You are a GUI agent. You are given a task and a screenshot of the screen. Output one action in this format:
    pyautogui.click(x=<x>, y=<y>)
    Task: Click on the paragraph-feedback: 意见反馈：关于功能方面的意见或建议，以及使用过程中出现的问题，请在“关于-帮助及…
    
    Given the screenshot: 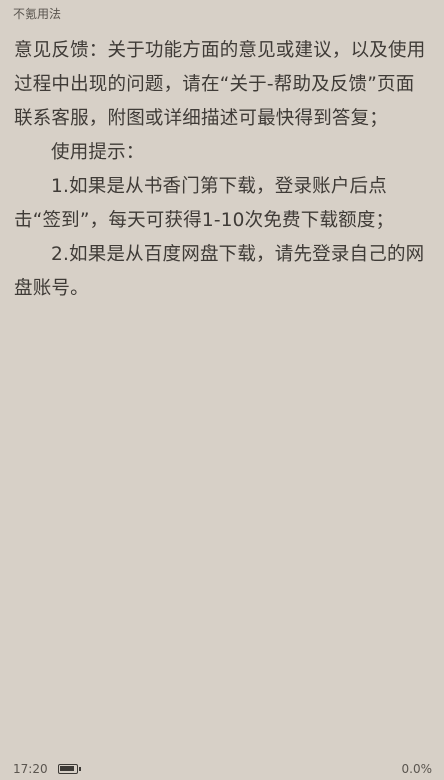 What is the action you would take?
    pyautogui.click(x=220, y=84)
    